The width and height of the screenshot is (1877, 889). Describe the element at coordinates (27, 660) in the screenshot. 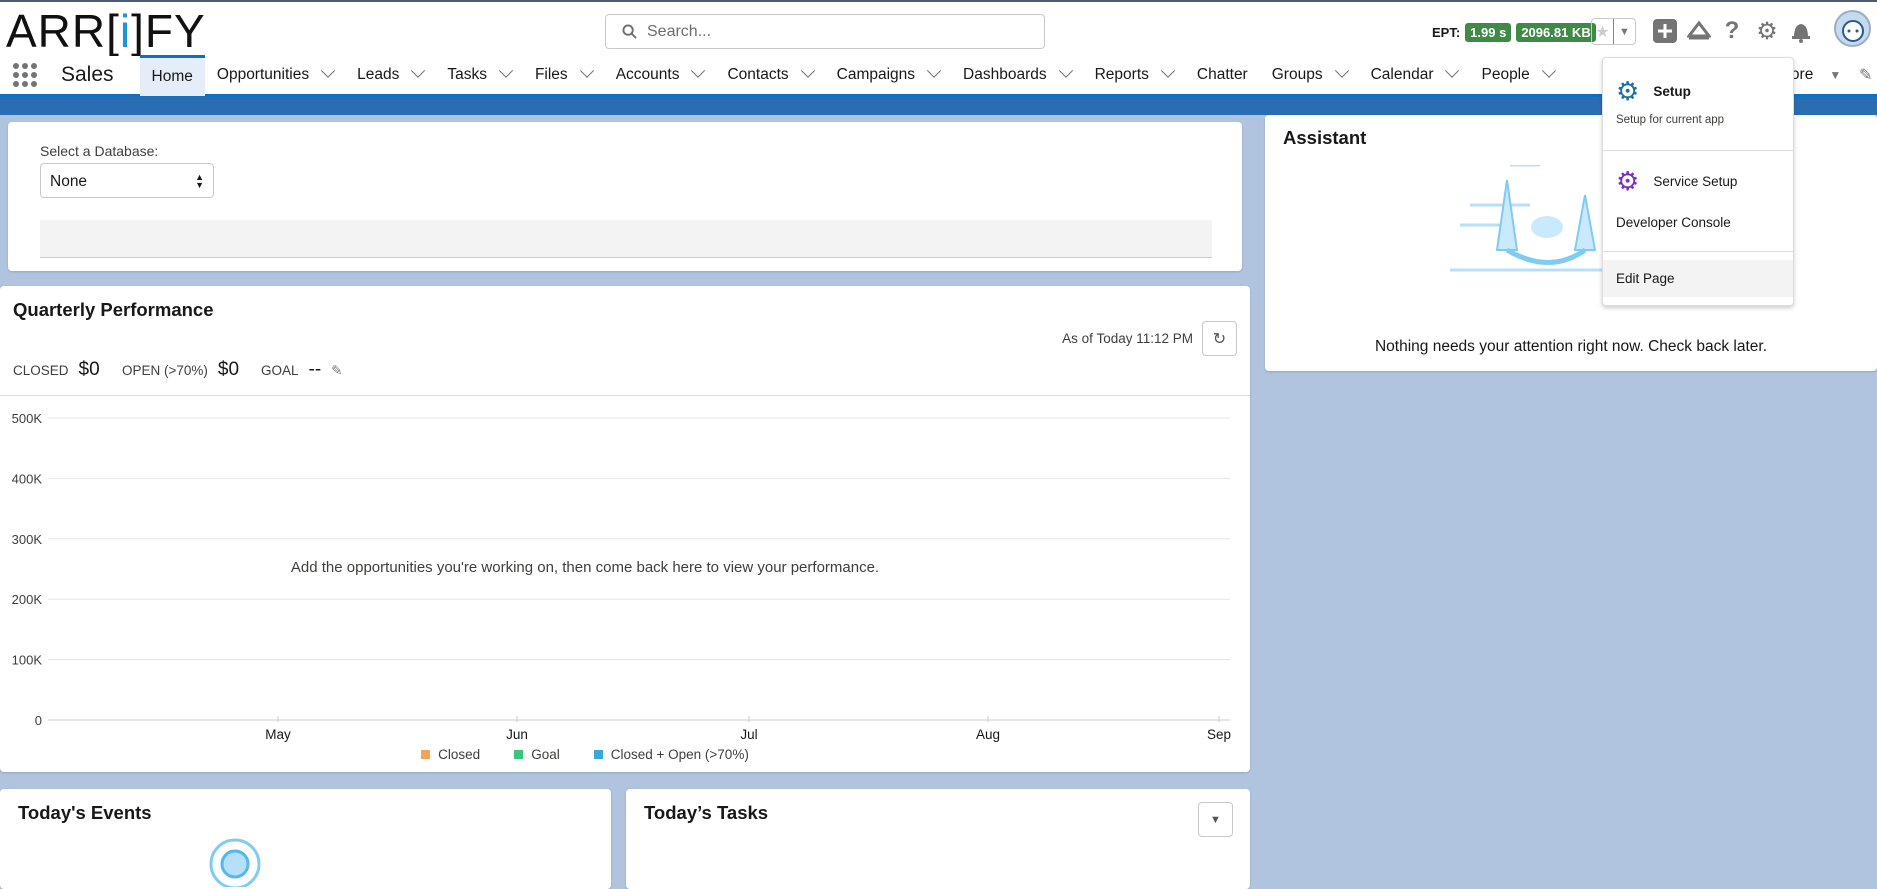

I see `y-tick-label: 100K` at that location.